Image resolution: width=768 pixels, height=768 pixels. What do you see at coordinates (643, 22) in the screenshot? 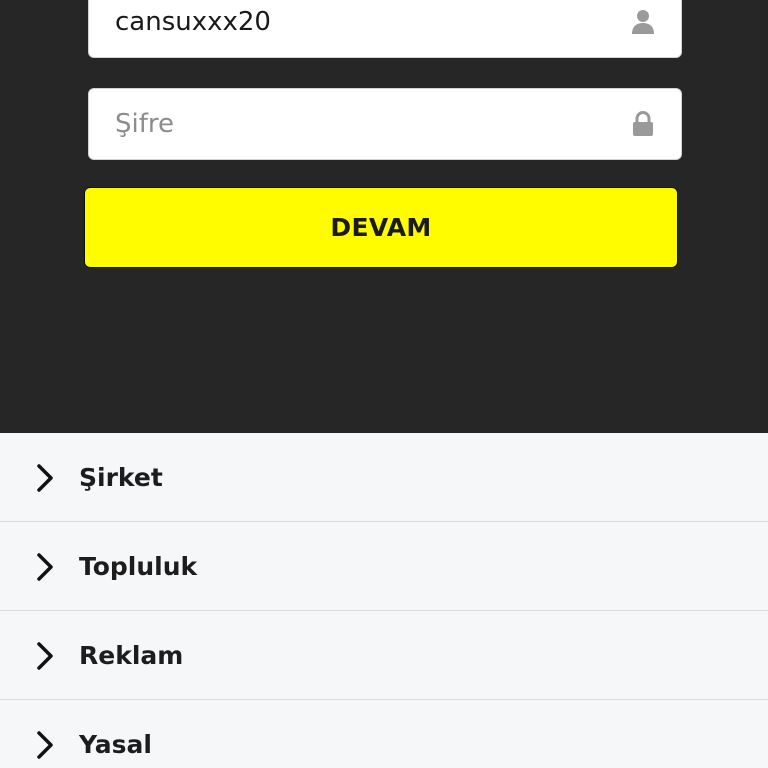
I see `user-icon` at bounding box center [643, 22].